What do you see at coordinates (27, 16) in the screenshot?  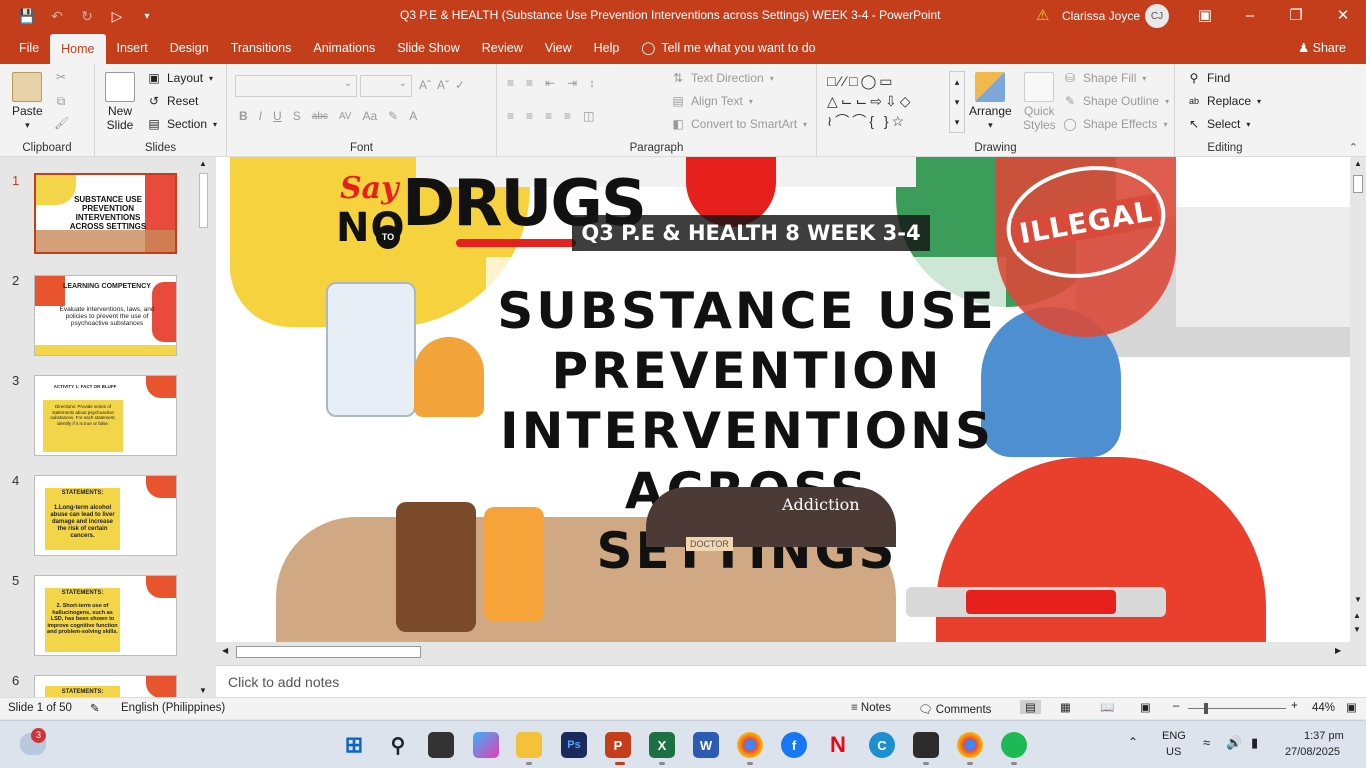 I see `save-icon: 💾` at bounding box center [27, 16].